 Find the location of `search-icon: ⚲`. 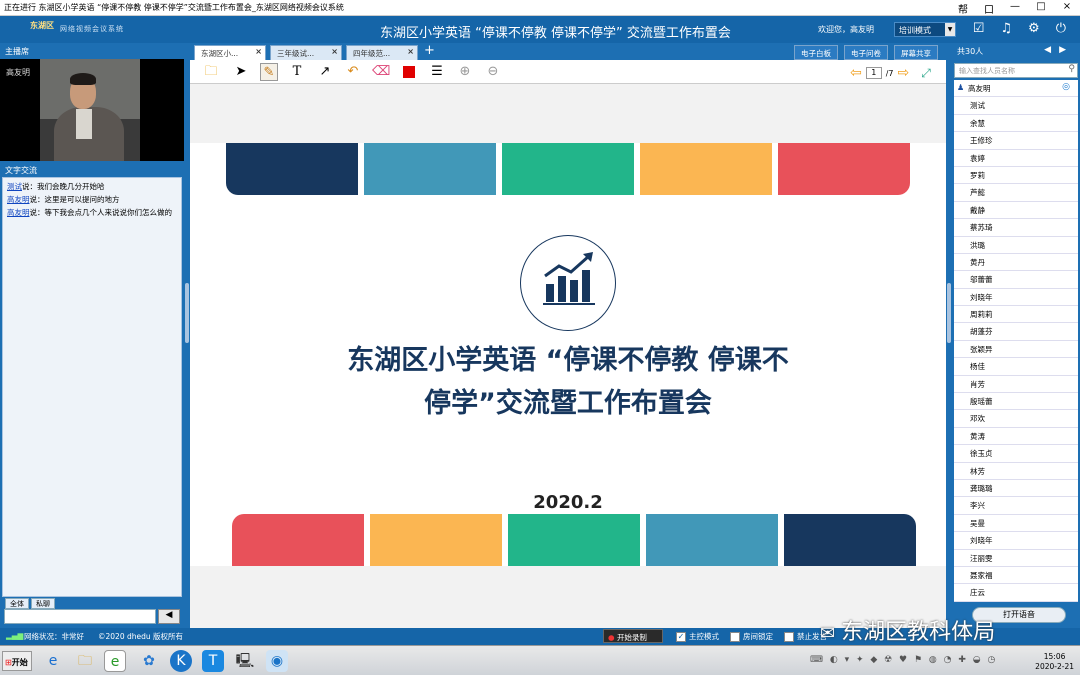

search-icon: ⚲ is located at coordinates (1071, 69).